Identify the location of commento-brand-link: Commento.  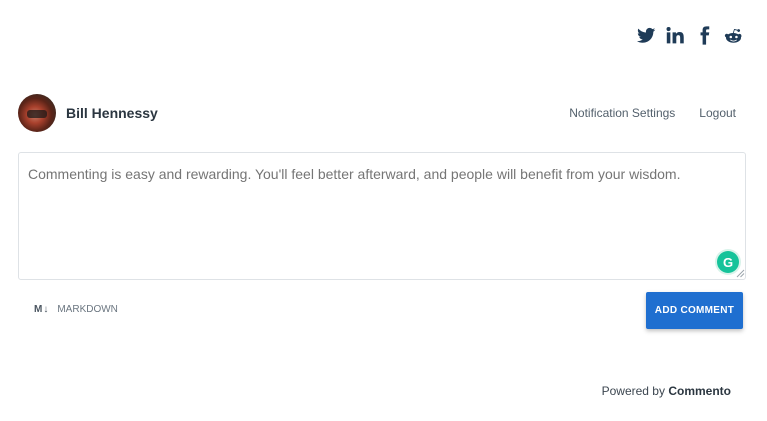
(699, 391).